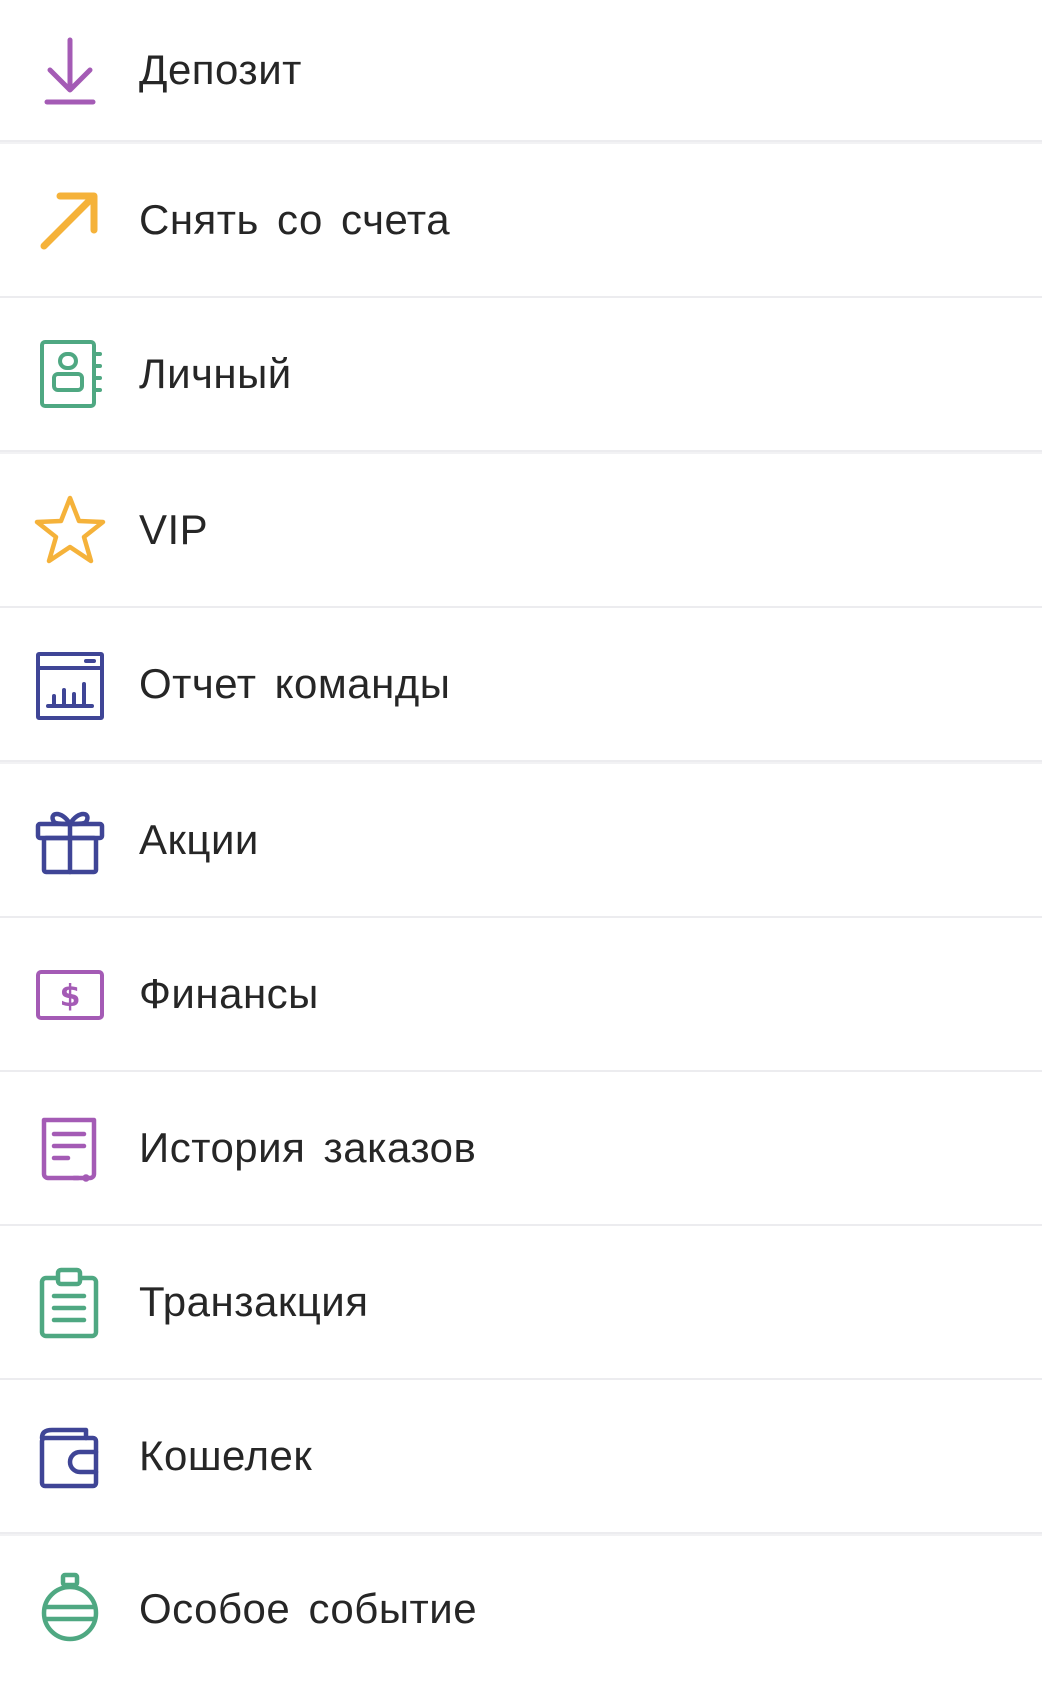 The image size is (1042, 1681). I want to click on menu-item-label: Транзакция, so click(254, 1301).